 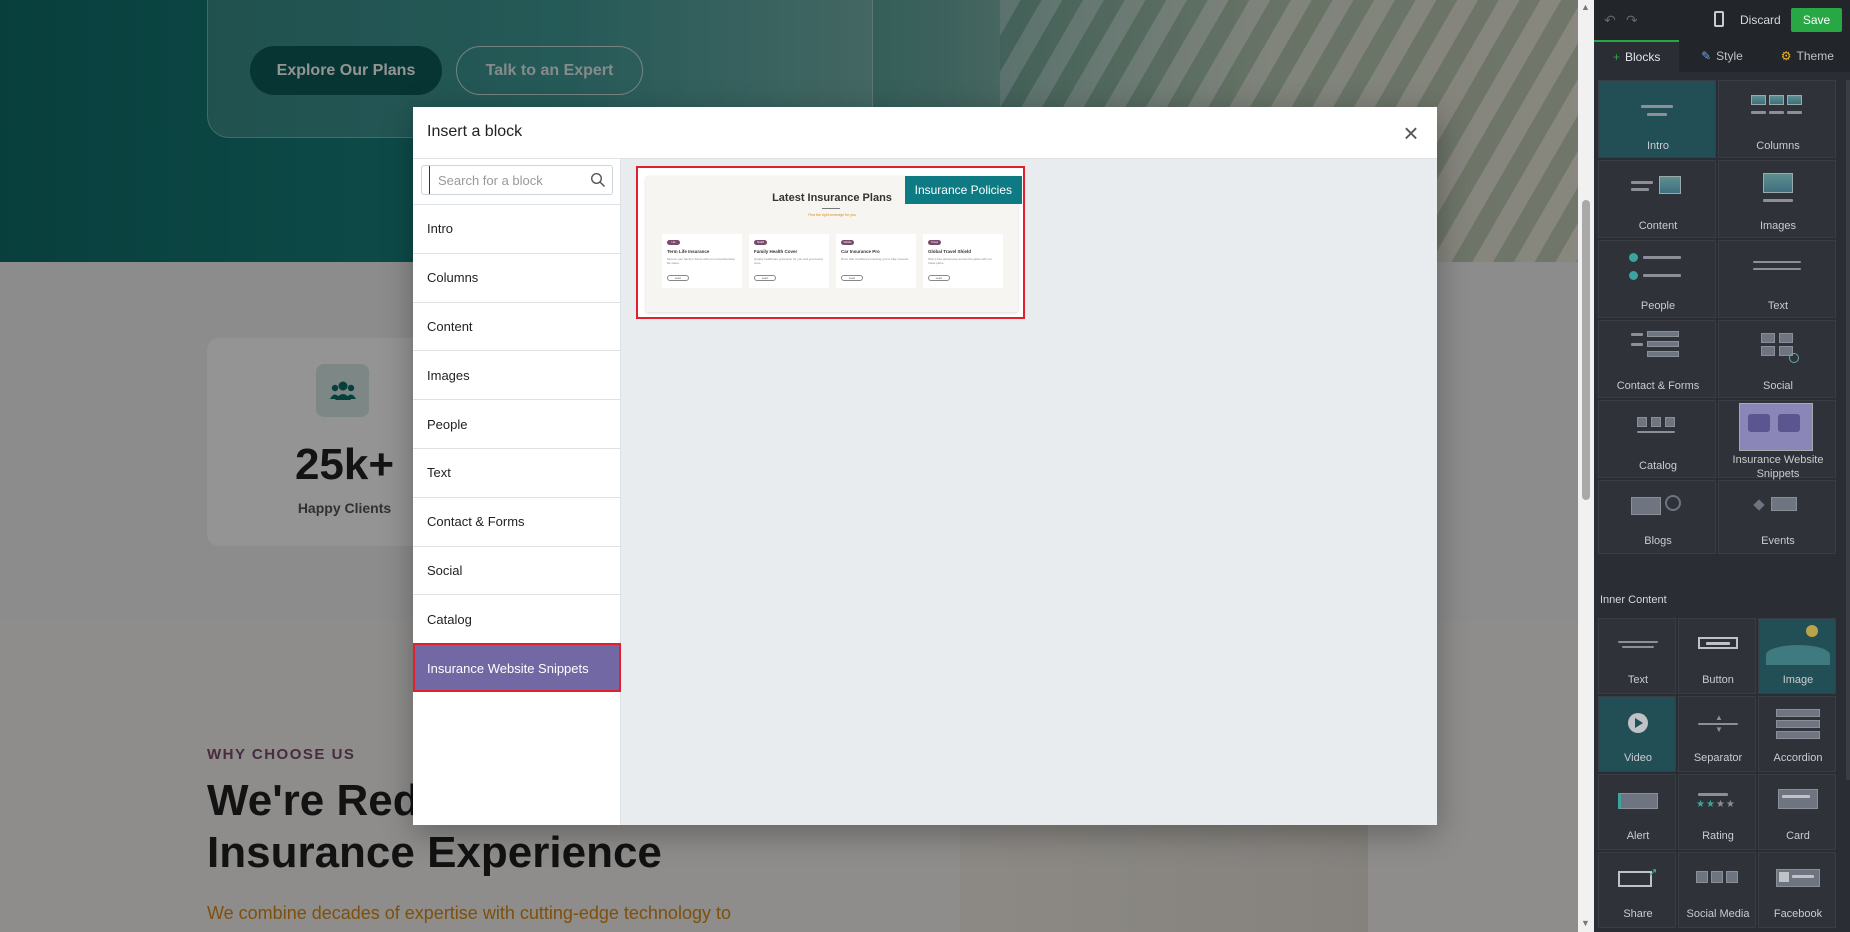 What do you see at coordinates (1778, 467) in the screenshot?
I see `block-label: Insurance Website Snippets` at bounding box center [1778, 467].